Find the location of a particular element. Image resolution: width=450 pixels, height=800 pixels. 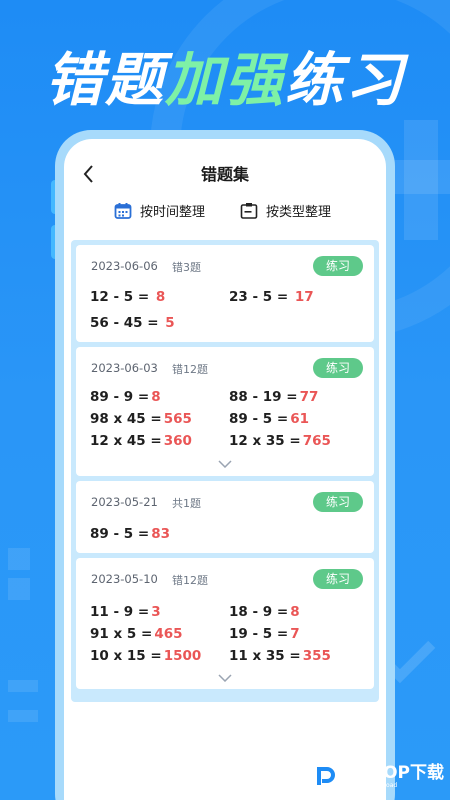

equation: 23 - 5 = 17 is located at coordinates (271, 297).